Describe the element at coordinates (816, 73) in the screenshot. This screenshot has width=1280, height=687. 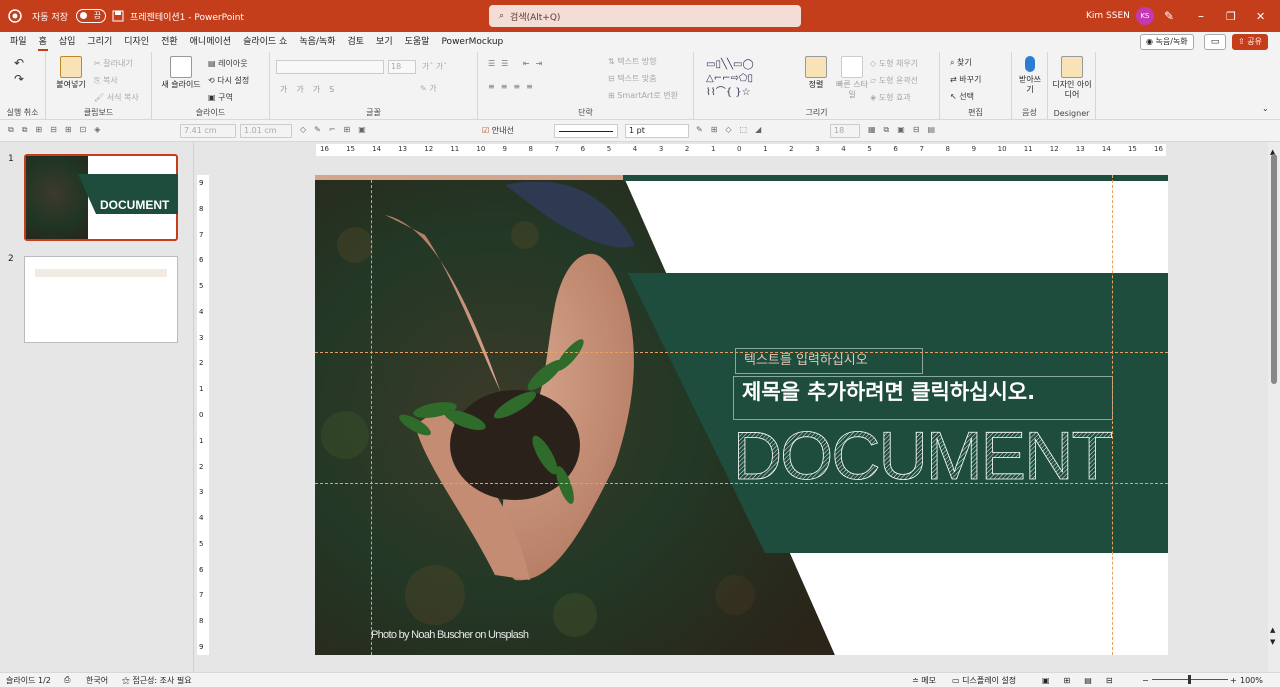
I see `arrange-button: 정렬` at that location.